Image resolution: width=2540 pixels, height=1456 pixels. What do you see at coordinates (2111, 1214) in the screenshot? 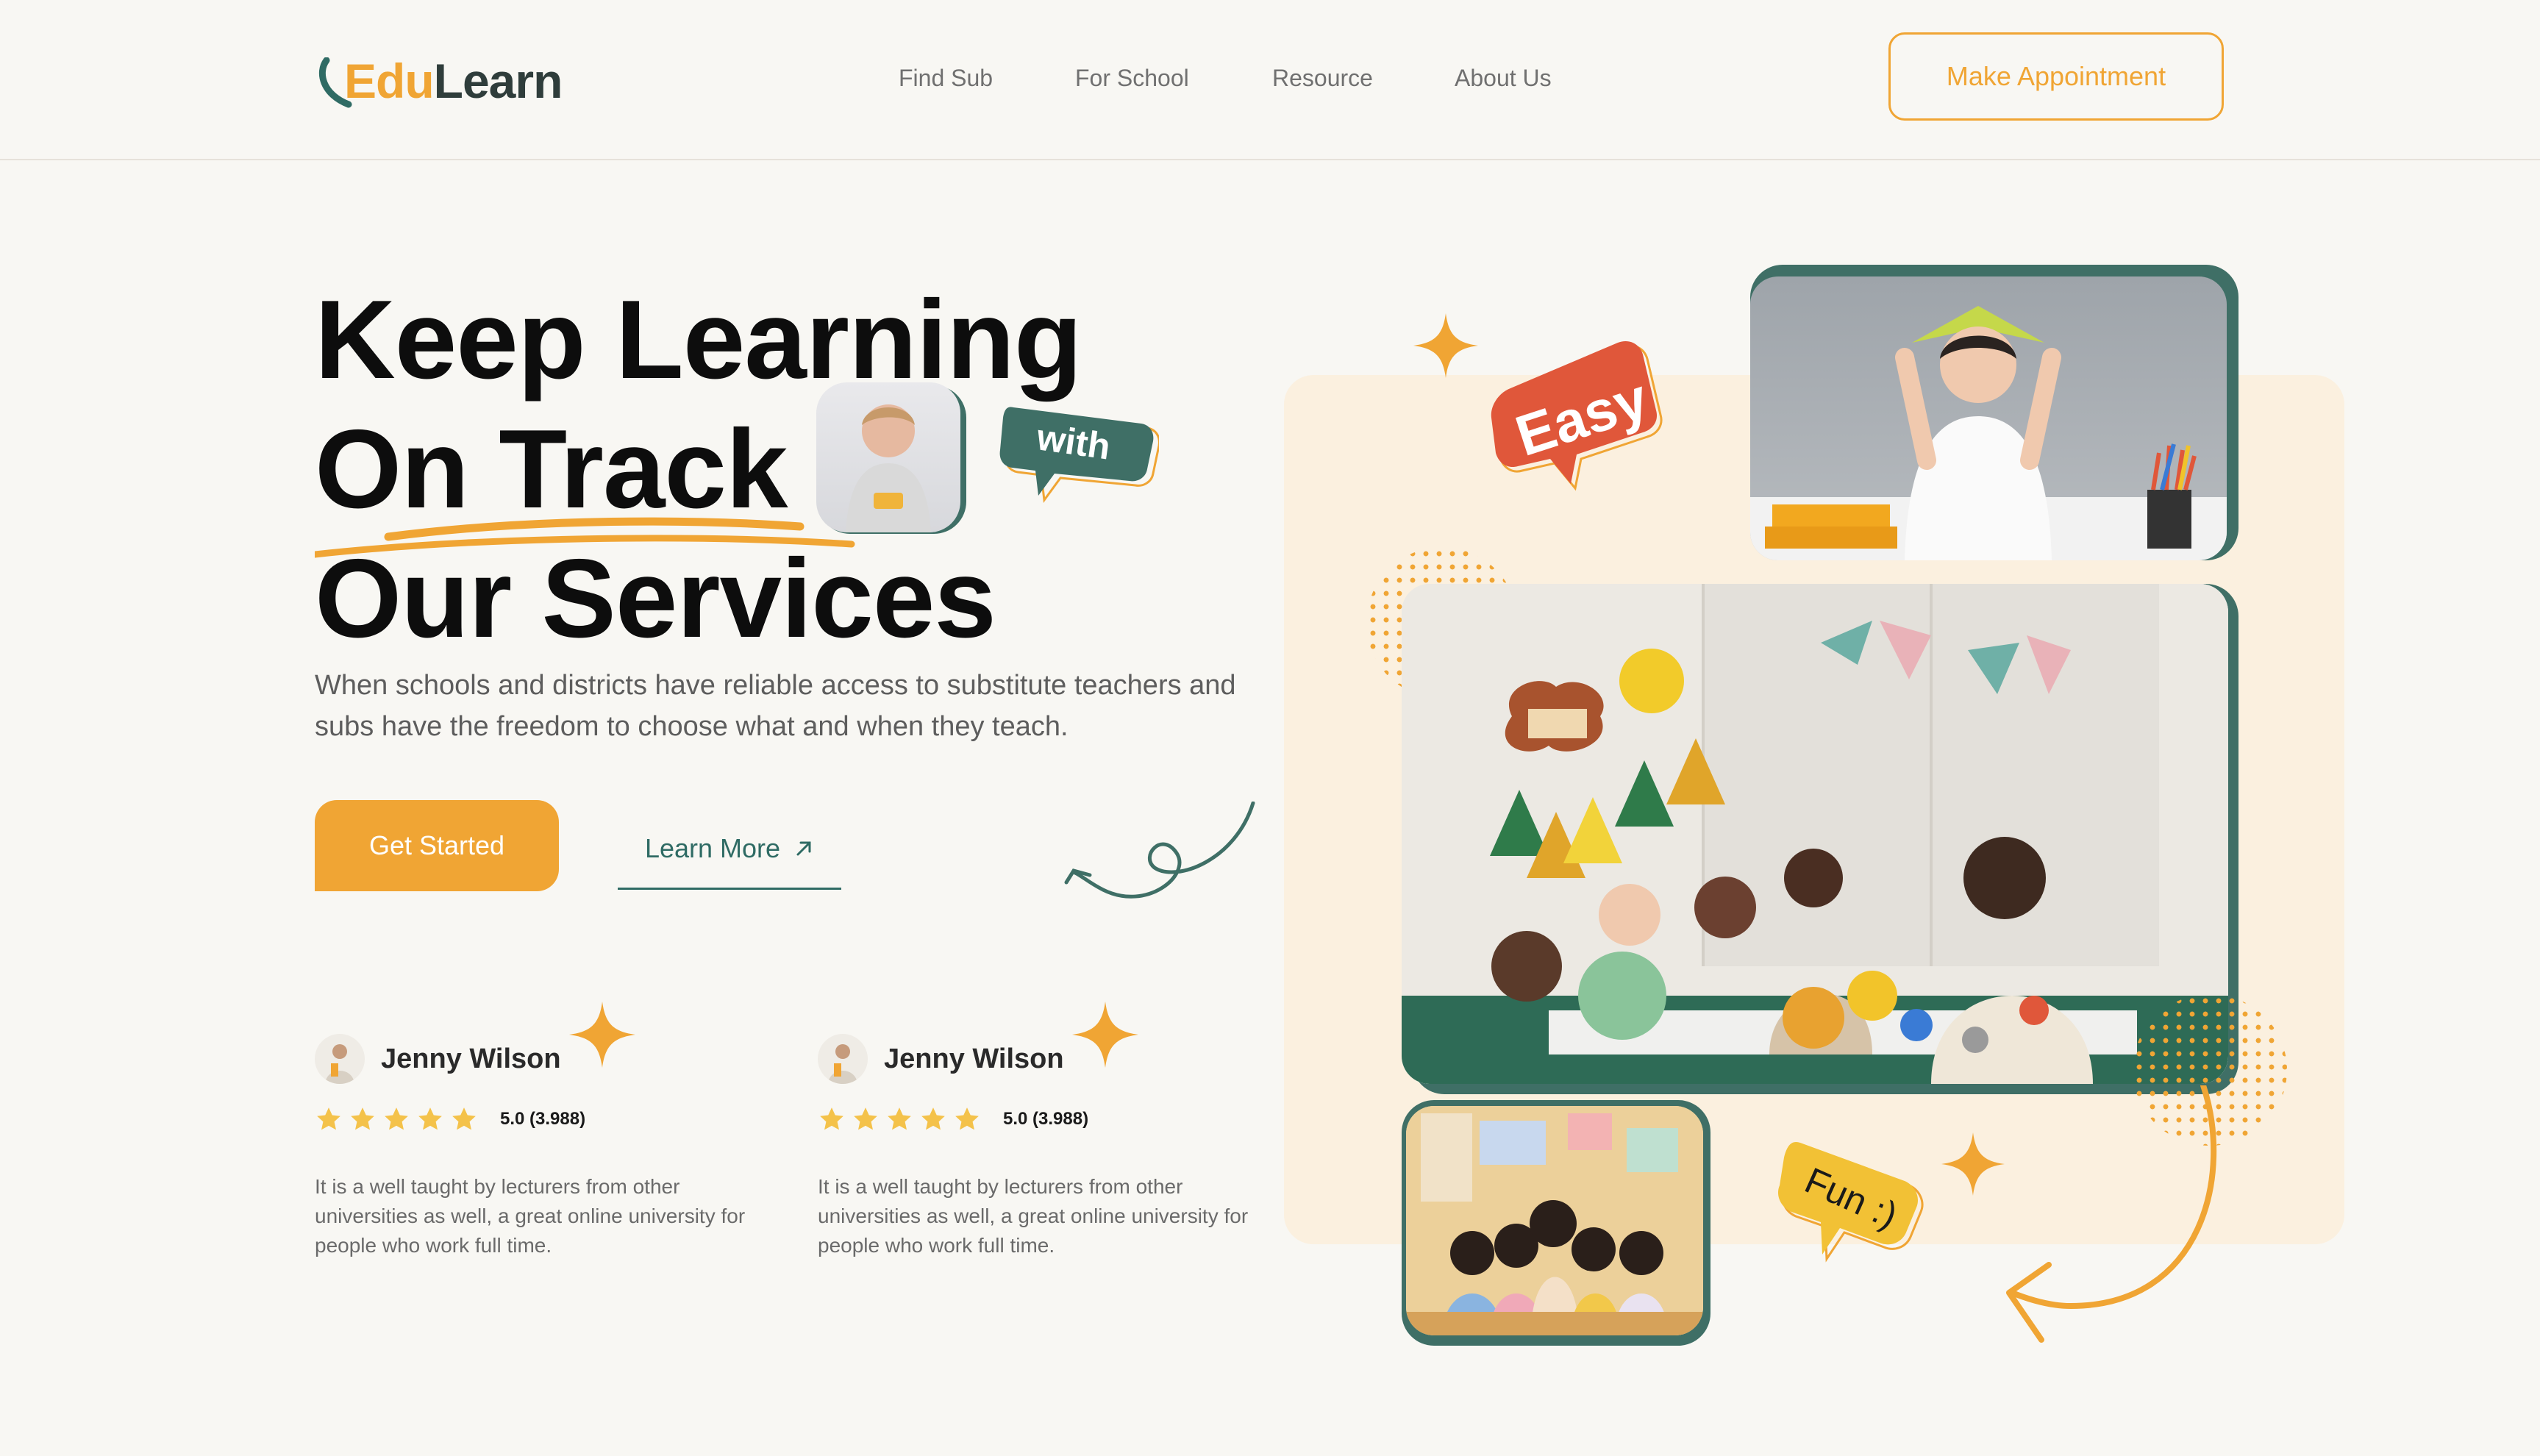
I see `curved-arrow-decoration` at bounding box center [2111, 1214].